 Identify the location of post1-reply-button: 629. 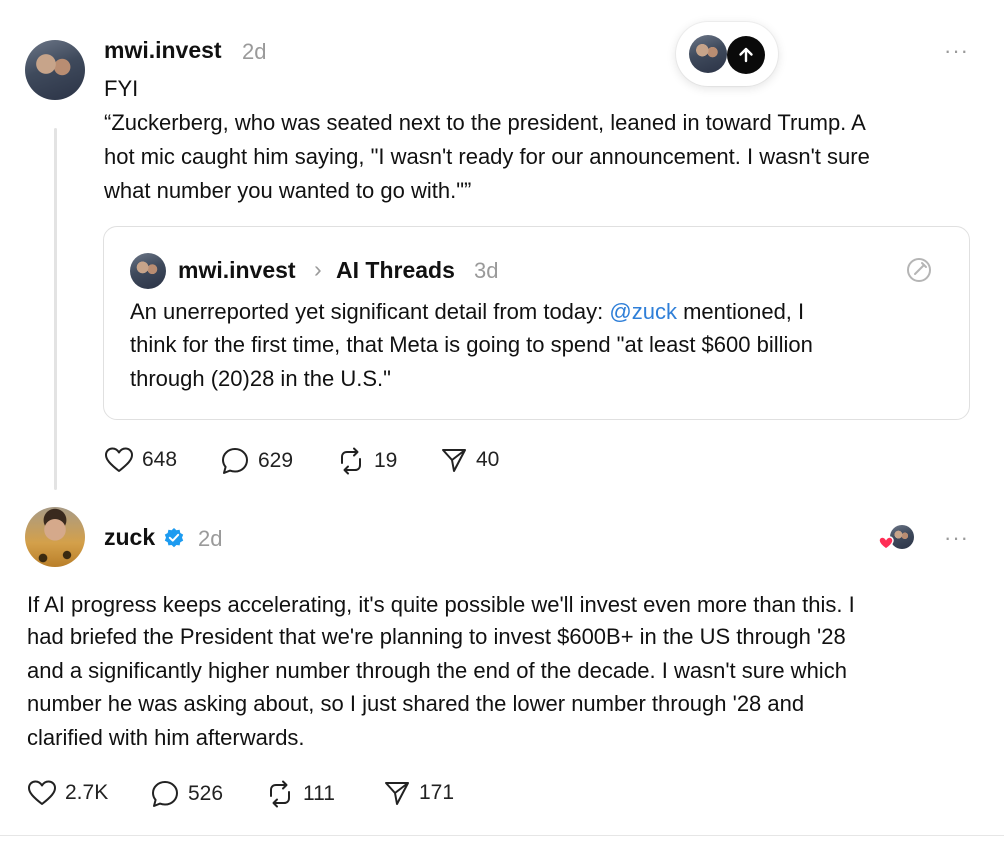
(256, 461).